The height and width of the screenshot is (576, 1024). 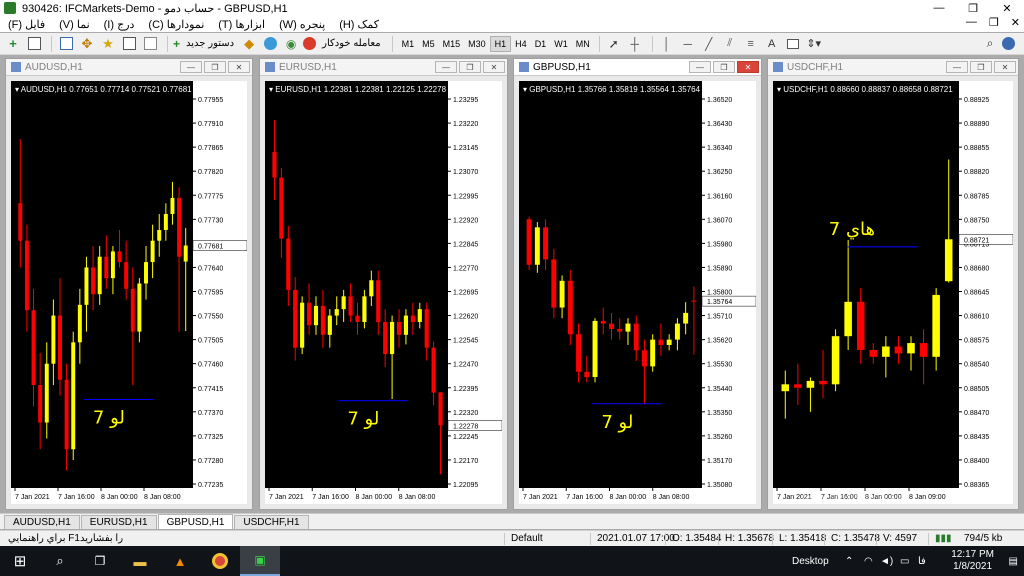 I want to click on chart-window-buttons: — ❐ ✕, so click(x=215, y=67).